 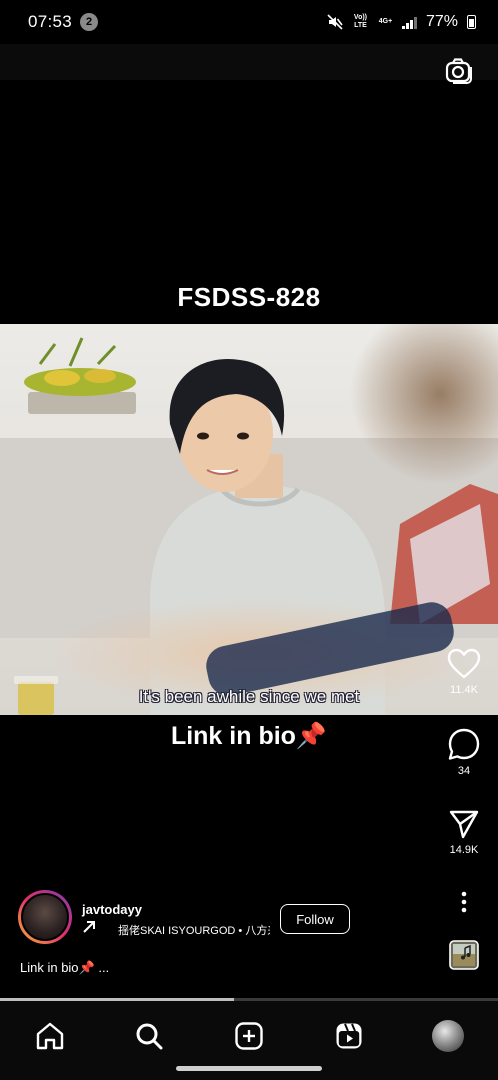 What do you see at coordinates (112, 909) in the screenshot?
I see `author-username: javtodayy` at bounding box center [112, 909].